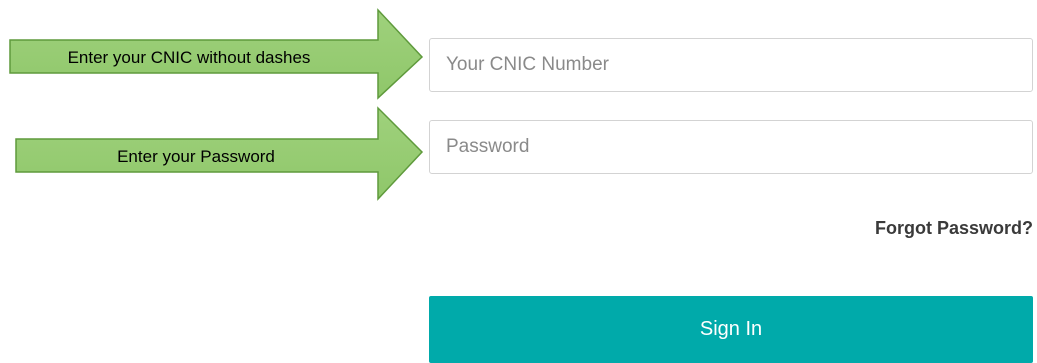 This screenshot has height=363, width=1037. What do you see at coordinates (731, 329) in the screenshot?
I see `sign-in-button: Sign In` at bounding box center [731, 329].